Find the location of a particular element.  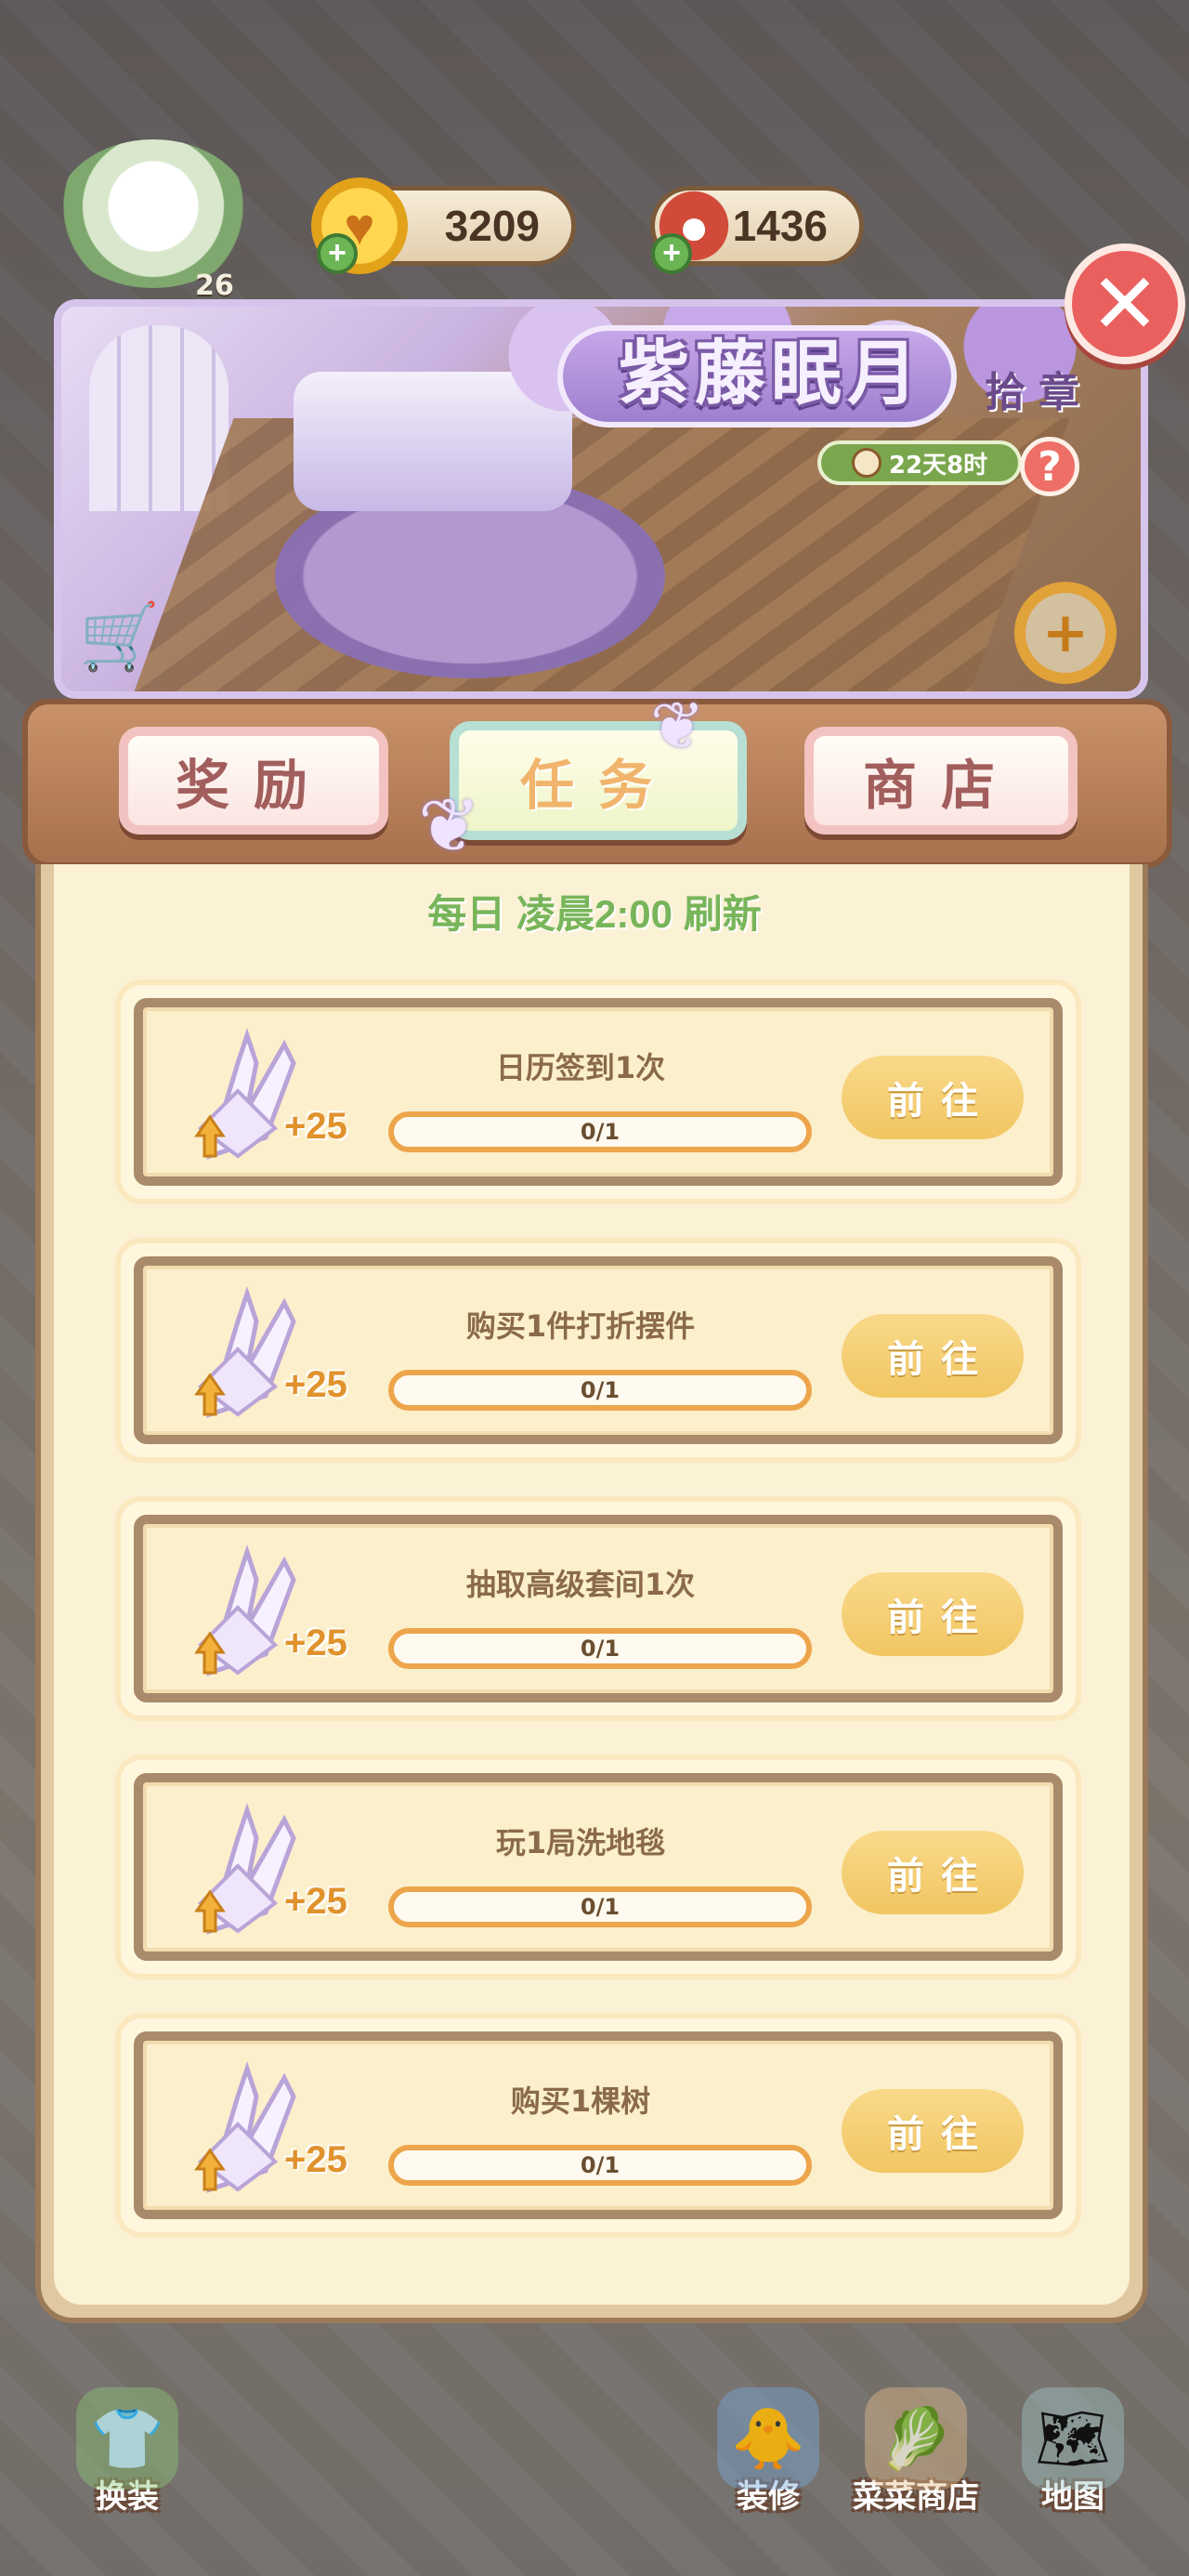

nav-dress-up: 👕 换装 is located at coordinates (128, 2442).